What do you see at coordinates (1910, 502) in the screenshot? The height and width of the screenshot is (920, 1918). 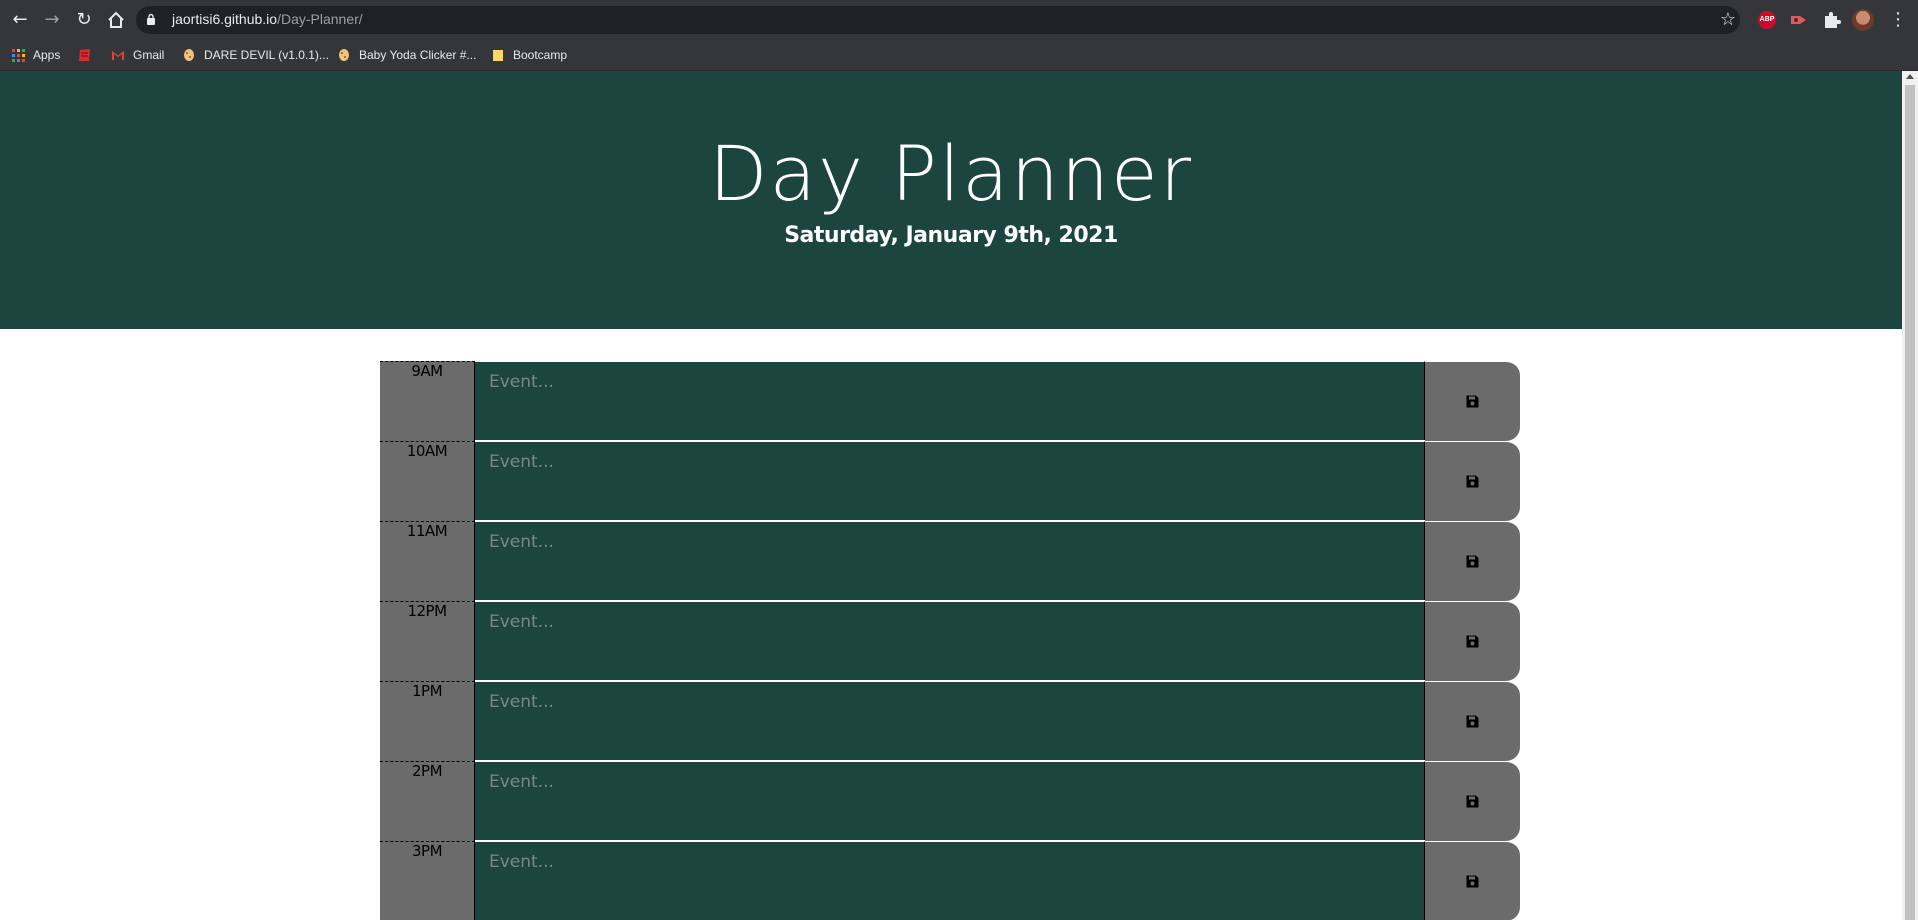 I see `scrollbar-thumb` at bounding box center [1910, 502].